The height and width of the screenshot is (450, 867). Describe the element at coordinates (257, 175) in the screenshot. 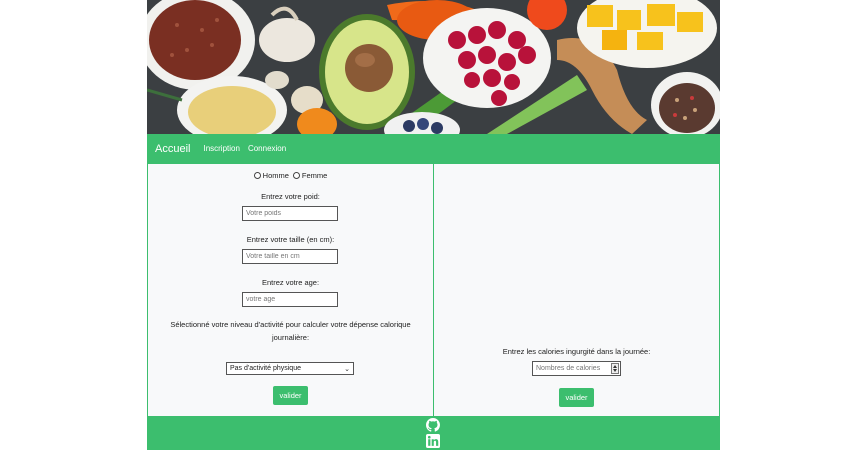

I see `radio-homme` at that location.